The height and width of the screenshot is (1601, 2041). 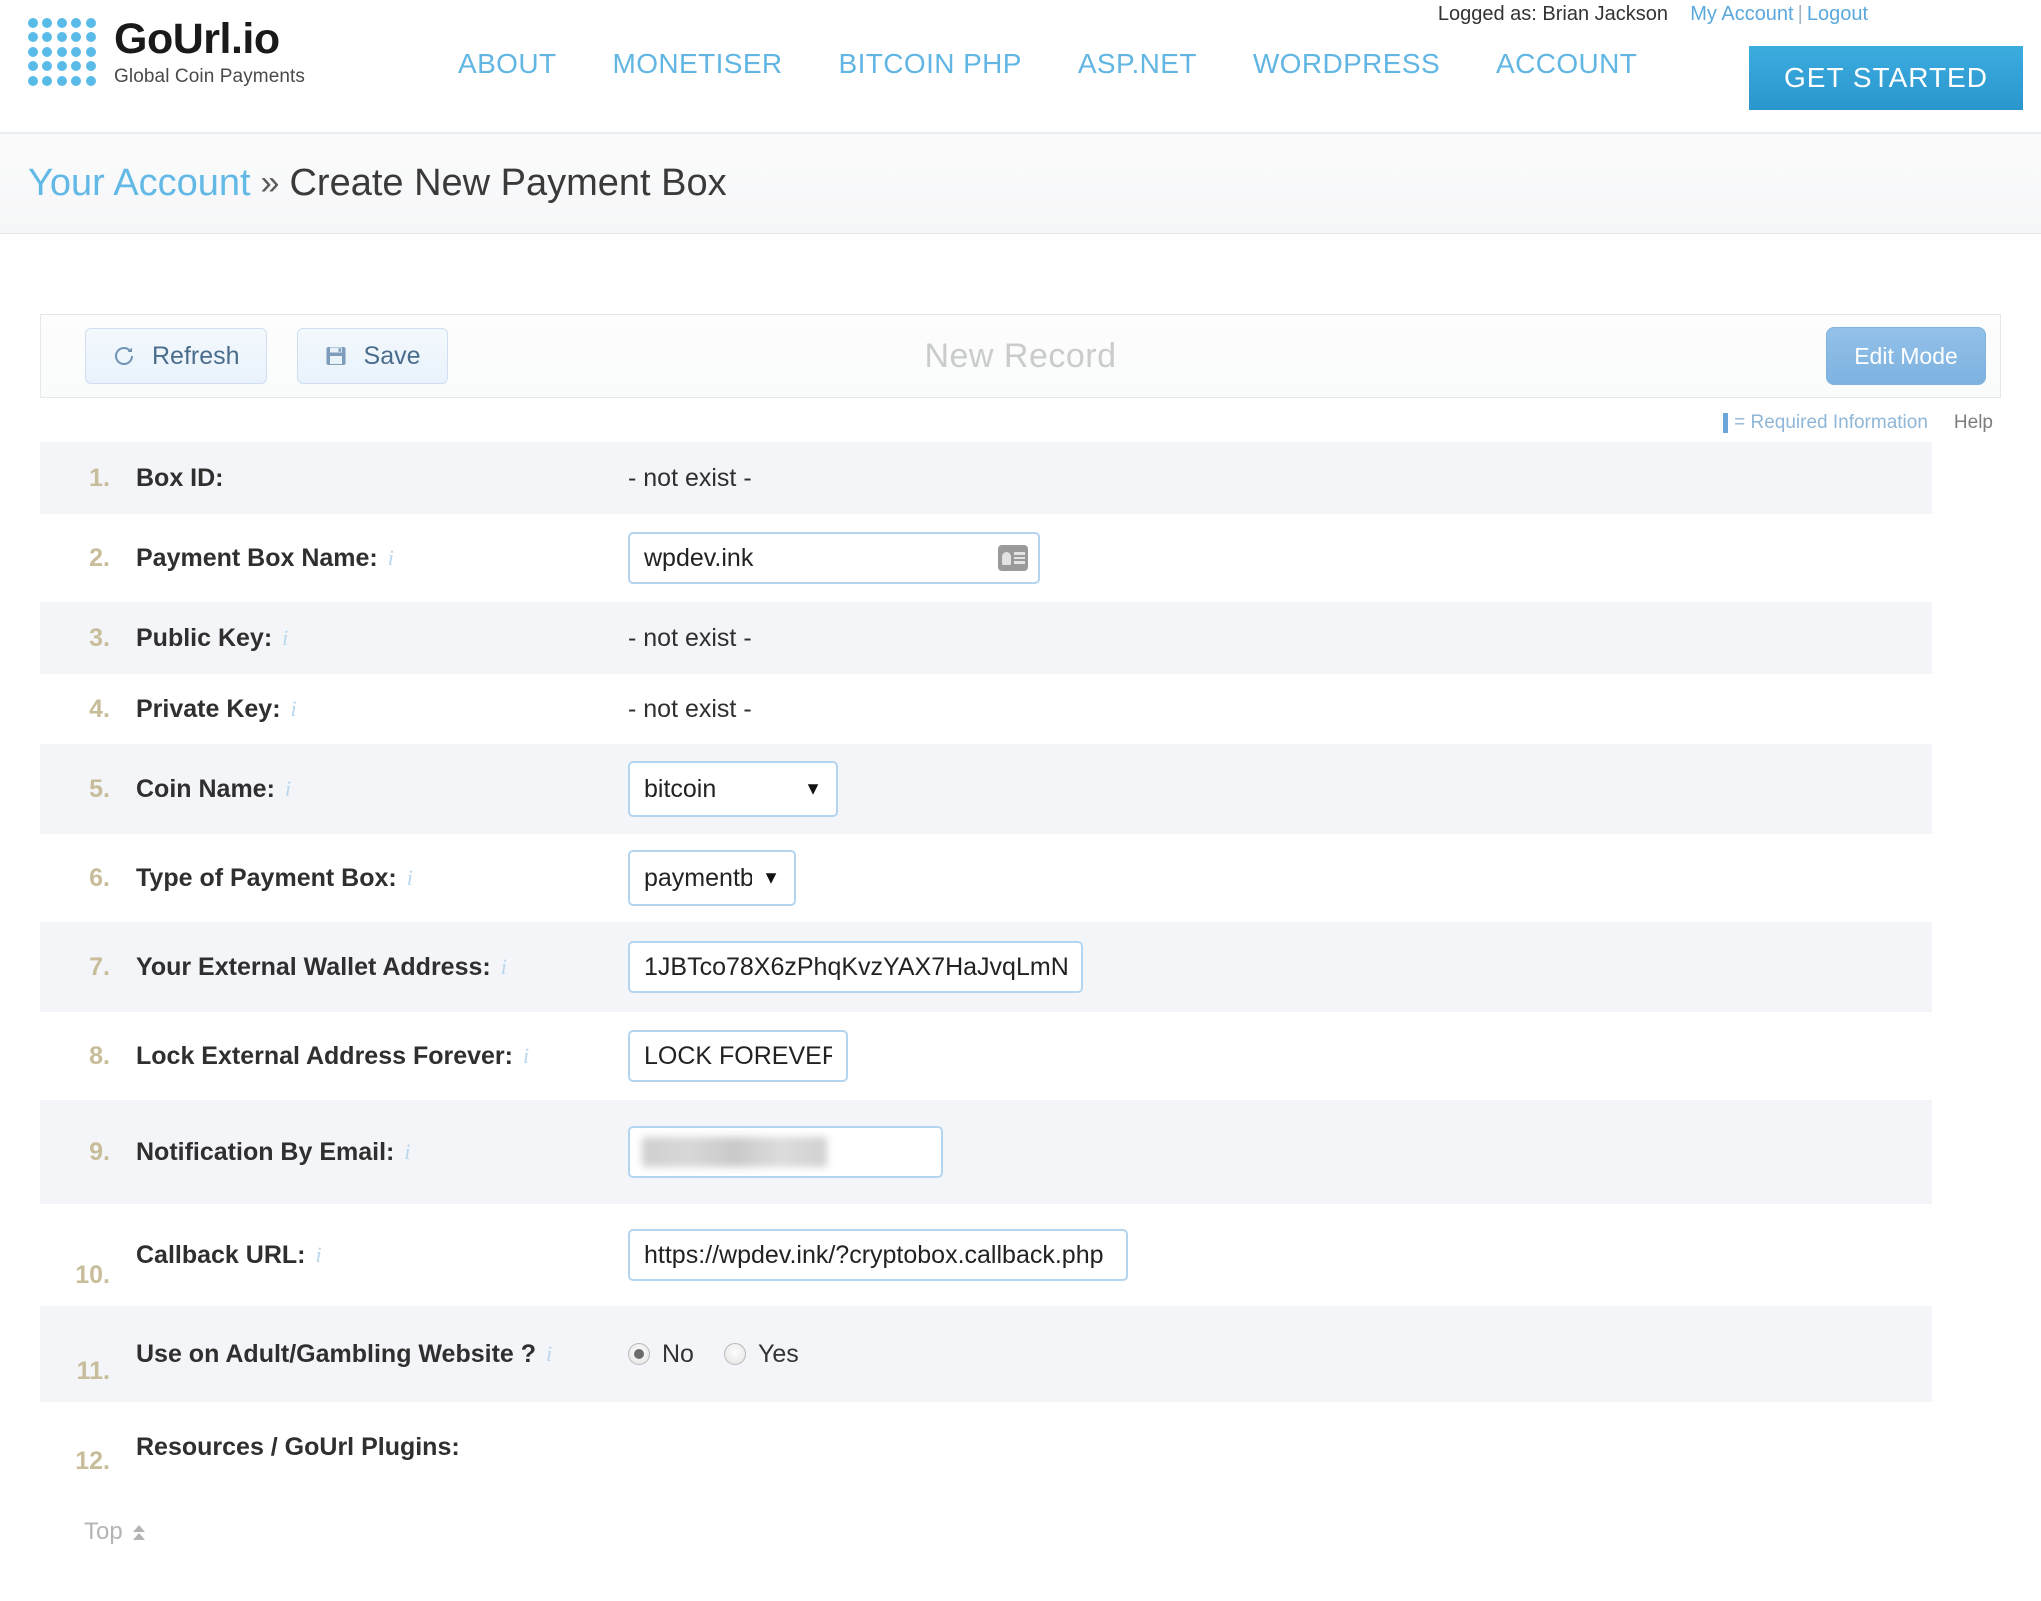 I want to click on external-wallet-address-input, so click(x=855, y=967).